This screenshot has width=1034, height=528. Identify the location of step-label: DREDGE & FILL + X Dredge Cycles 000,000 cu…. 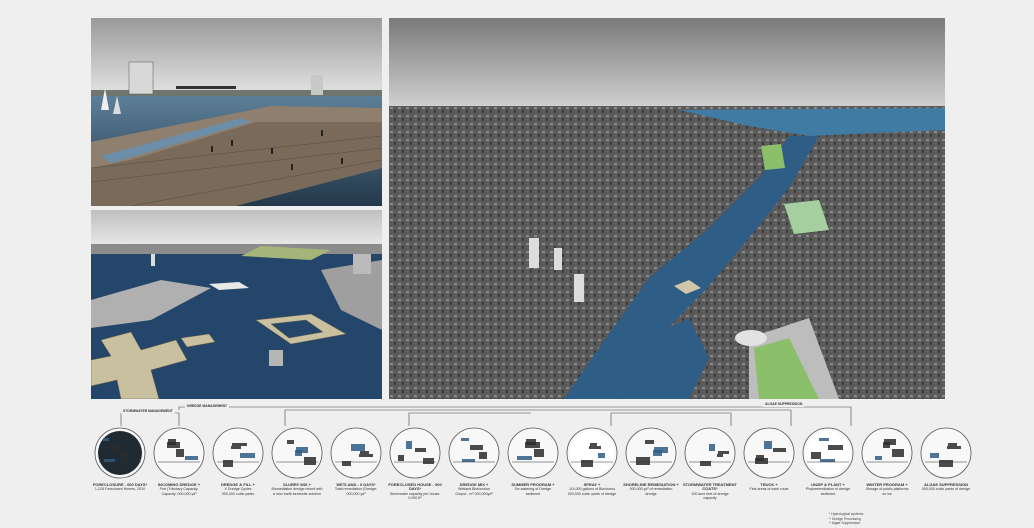
(238, 489).